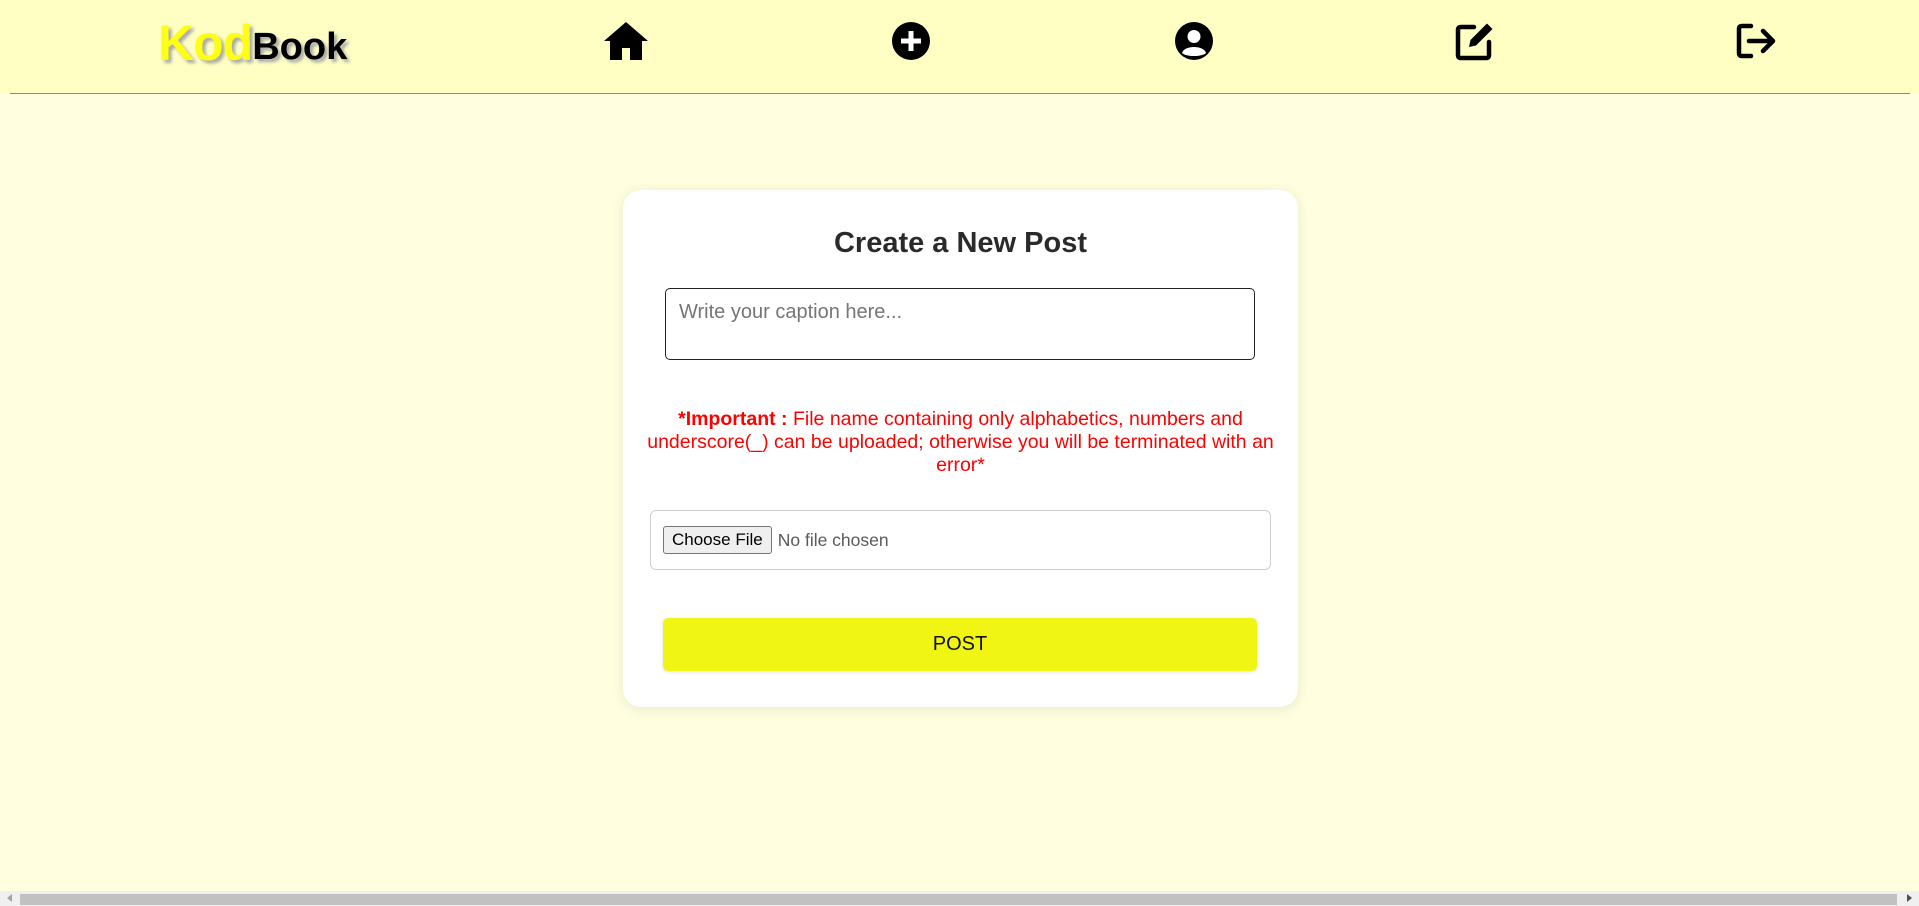 Image resolution: width=1919 pixels, height=906 pixels. Describe the element at coordinates (733, 419) in the screenshot. I see `notice-label: *Important :` at that location.